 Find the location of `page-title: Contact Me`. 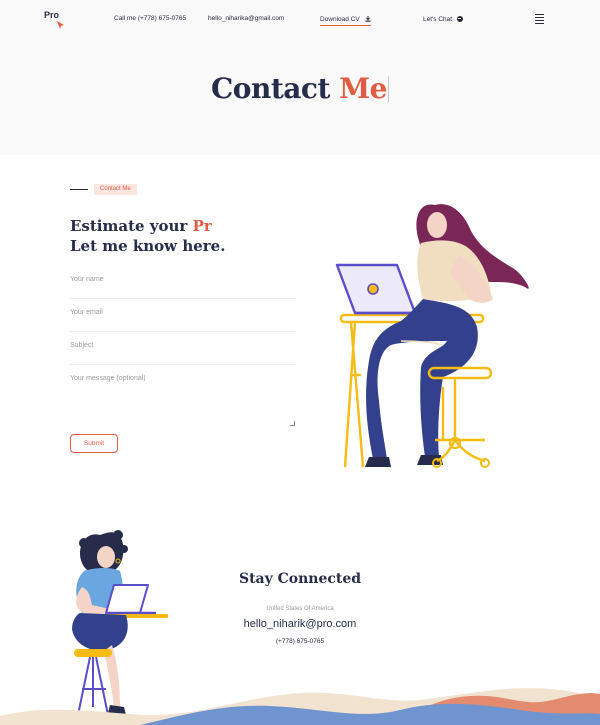

page-title: Contact Me is located at coordinates (300, 88).